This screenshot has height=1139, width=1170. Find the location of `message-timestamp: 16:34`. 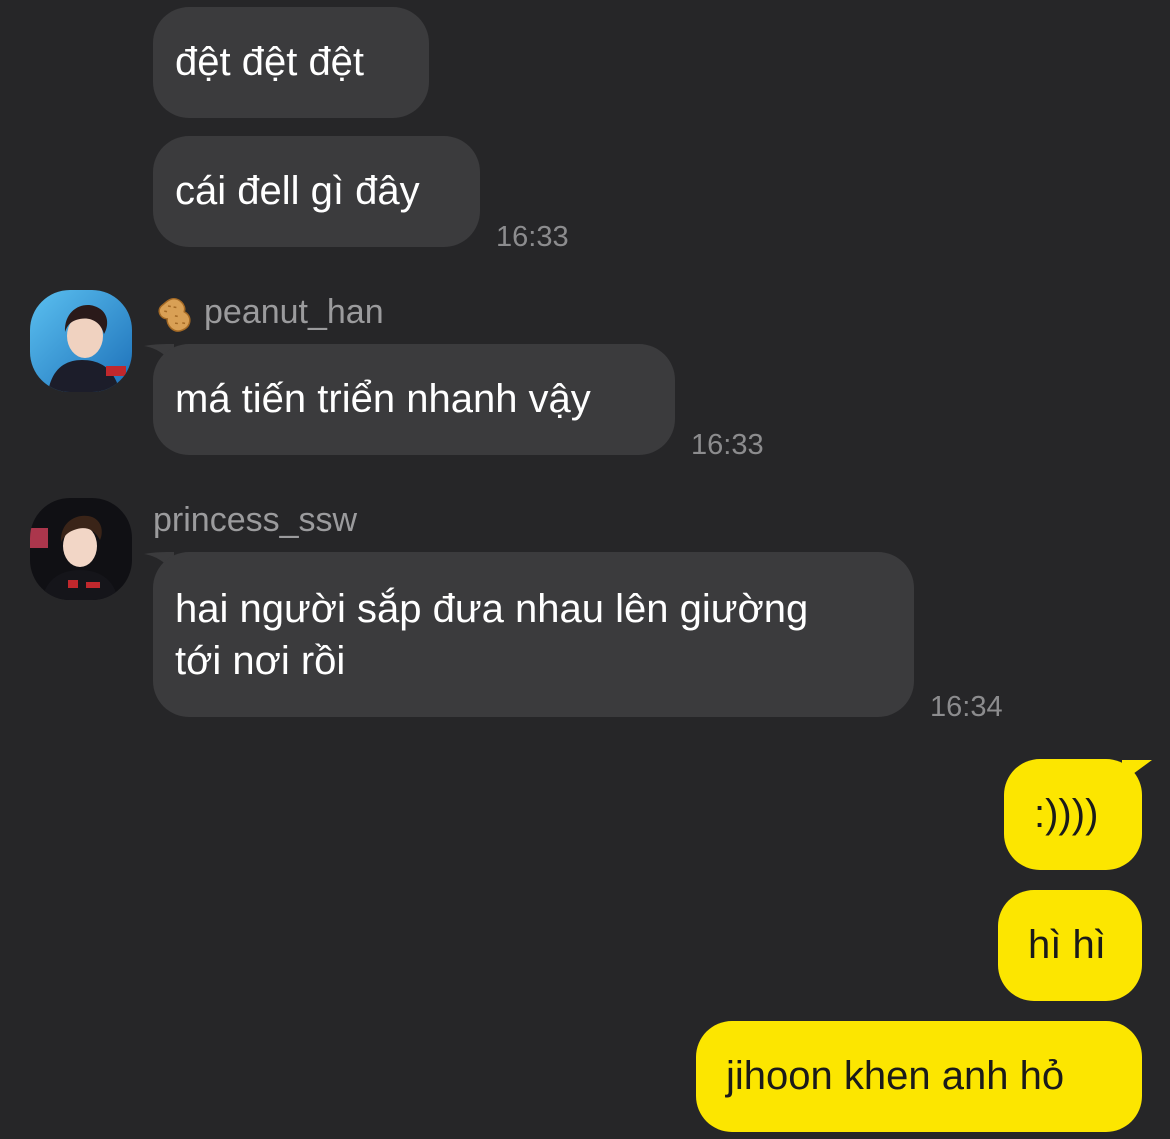

message-timestamp: 16:34 is located at coordinates (966, 707).